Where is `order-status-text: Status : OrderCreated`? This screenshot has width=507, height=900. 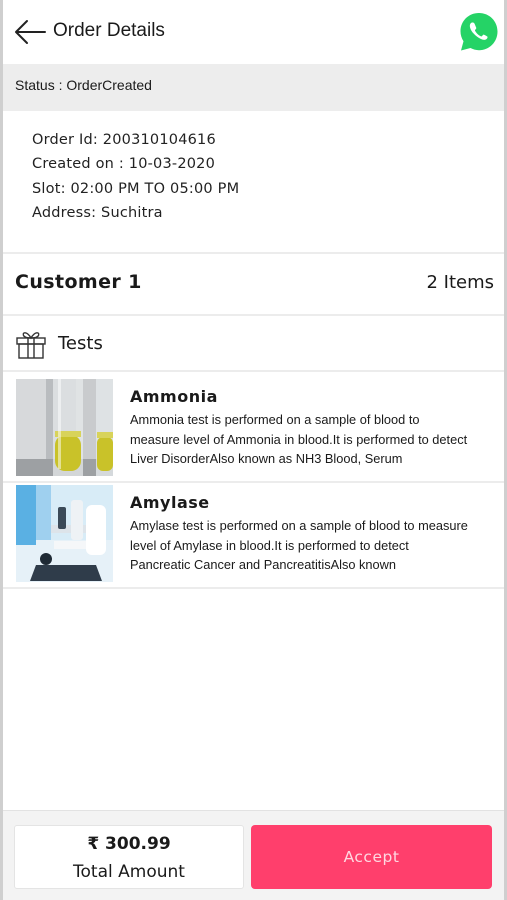
order-status-text: Status : OrderCreated is located at coordinates (83, 85).